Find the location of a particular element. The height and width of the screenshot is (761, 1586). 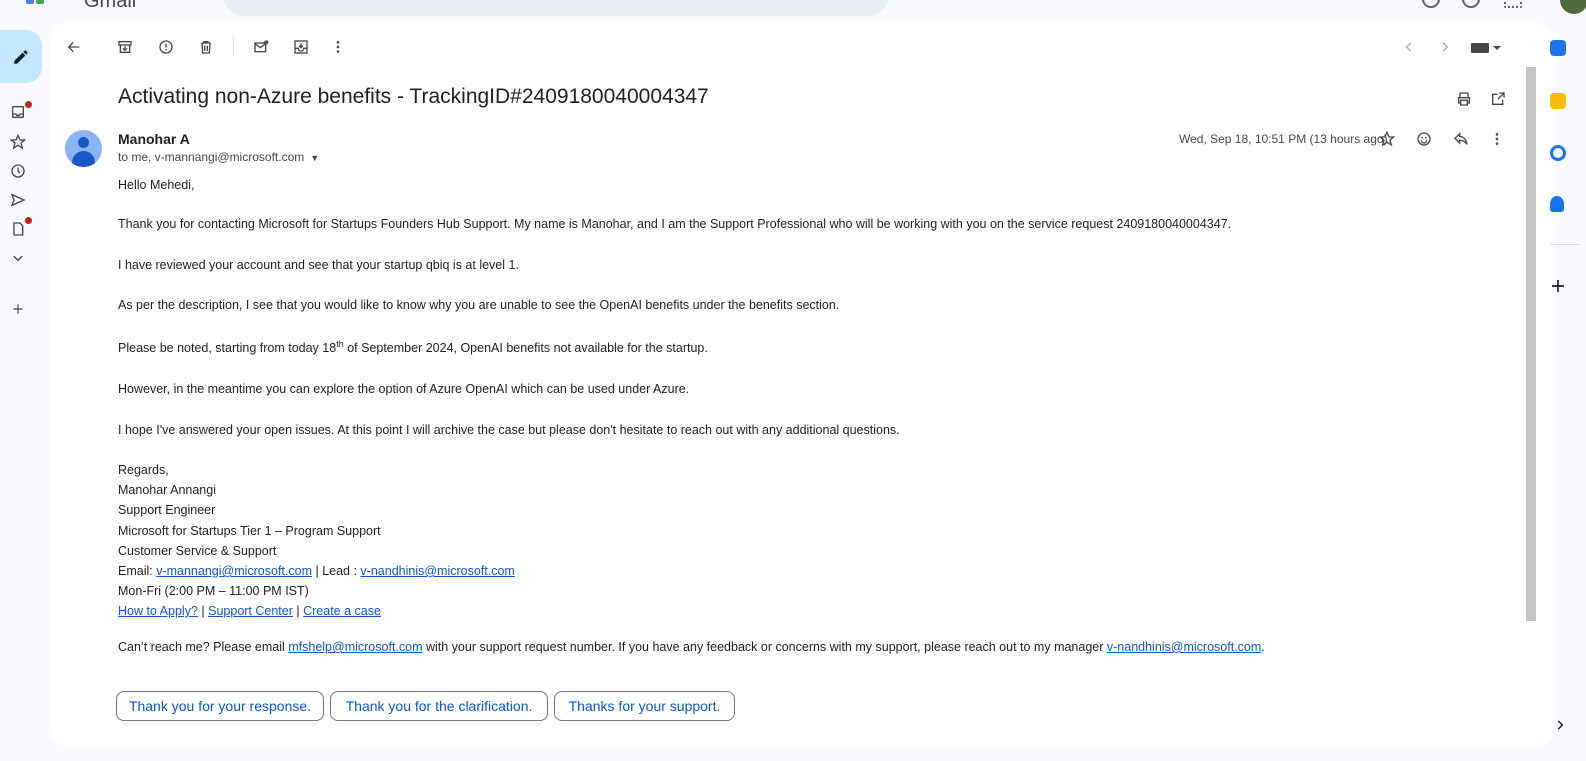

signature-title: Support Engineer is located at coordinates (167, 510).